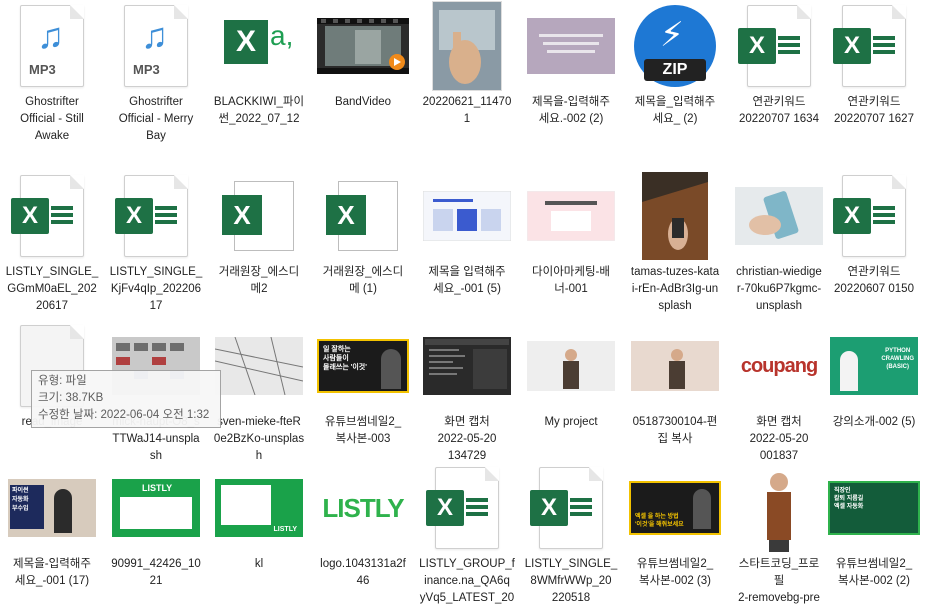 This screenshot has height=612, width=926. What do you see at coordinates (156, 119) in the screenshot?
I see `file-name: Ghostrifter Official - Merry Bay` at bounding box center [156, 119].